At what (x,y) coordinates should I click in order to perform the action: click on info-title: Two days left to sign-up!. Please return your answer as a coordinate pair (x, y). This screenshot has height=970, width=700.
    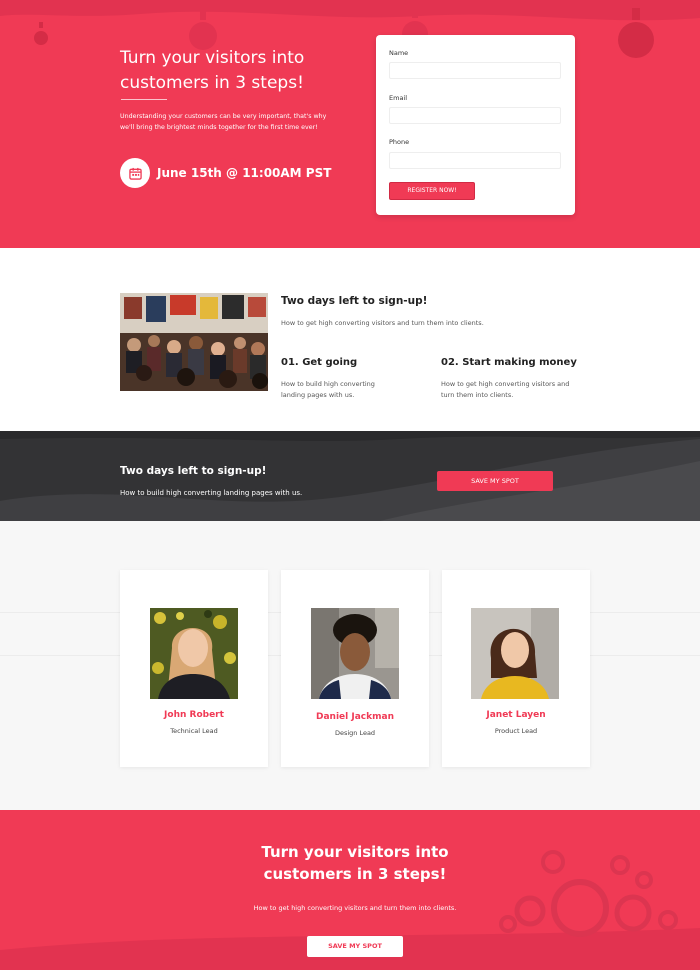
    Looking at the image, I should click on (354, 301).